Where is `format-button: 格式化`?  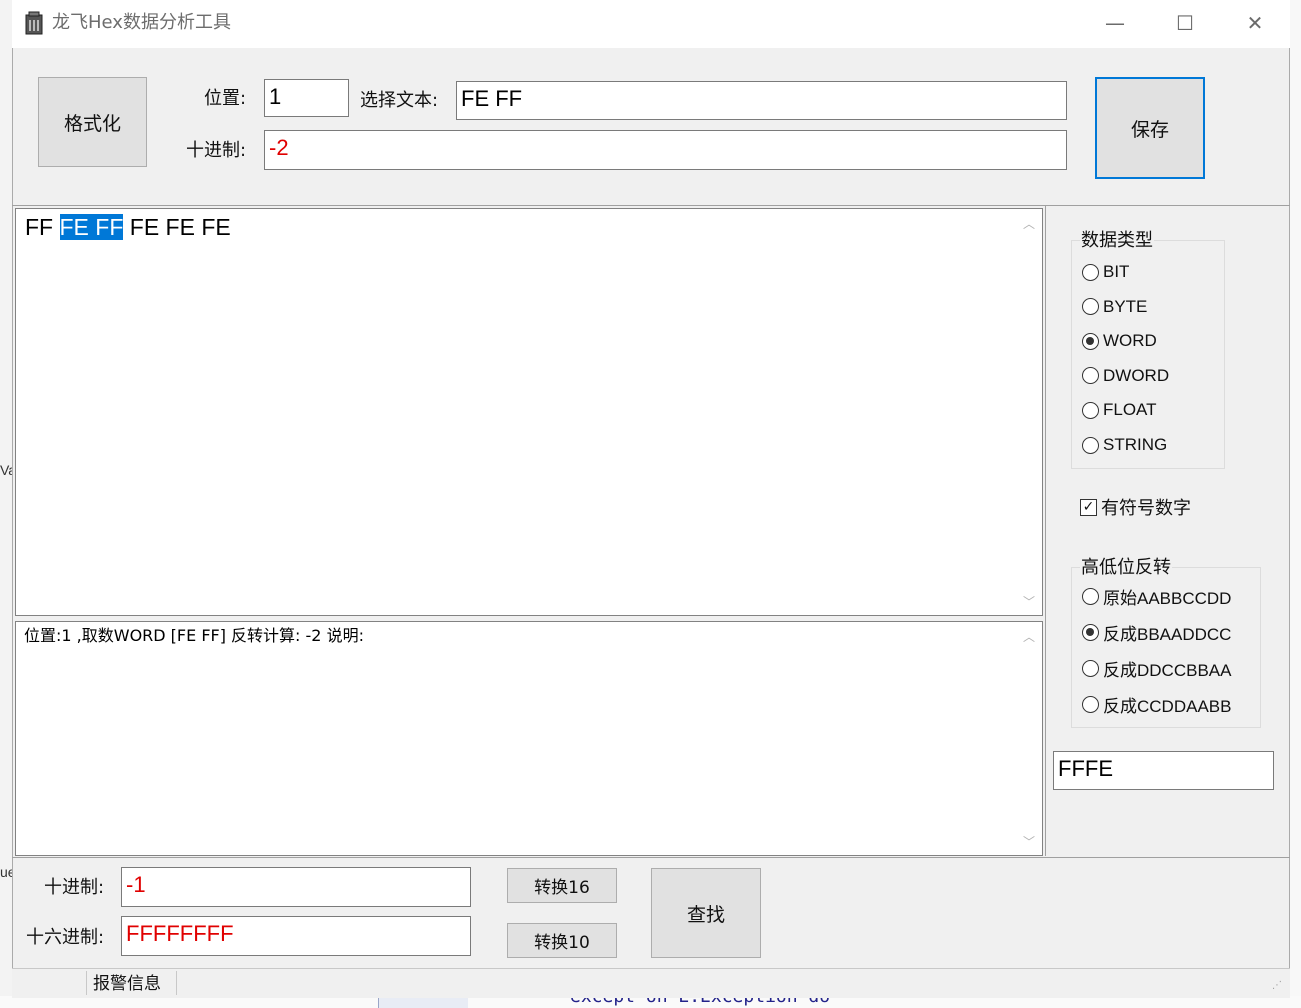 format-button: 格式化 is located at coordinates (92, 122).